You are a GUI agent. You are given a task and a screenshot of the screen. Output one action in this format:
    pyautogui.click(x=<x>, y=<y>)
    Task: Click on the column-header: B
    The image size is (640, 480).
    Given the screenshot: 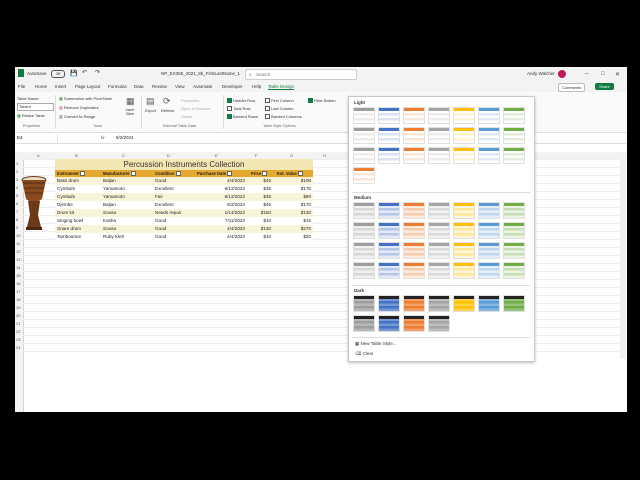 What is the action you would take?
    pyautogui.click(x=76, y=155)
    